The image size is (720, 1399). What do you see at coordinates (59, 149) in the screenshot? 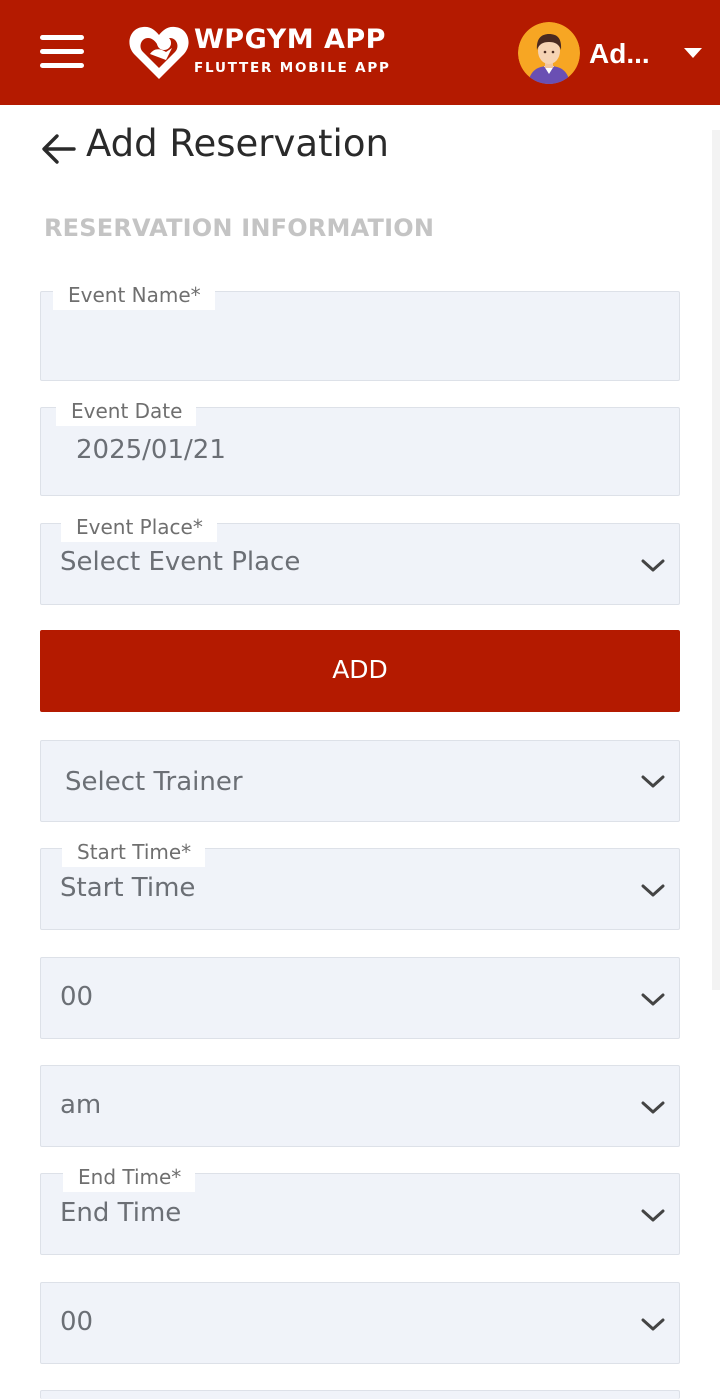
I see `arrow-left-icon` at bounding box center [59, 149].